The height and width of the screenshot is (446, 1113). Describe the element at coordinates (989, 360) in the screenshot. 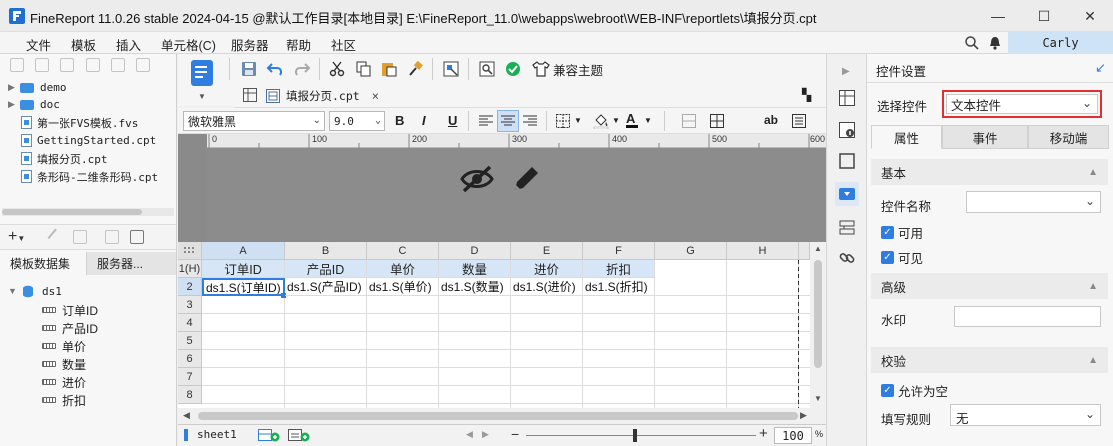

I see `section-validate: 校验 ▲` at that location.